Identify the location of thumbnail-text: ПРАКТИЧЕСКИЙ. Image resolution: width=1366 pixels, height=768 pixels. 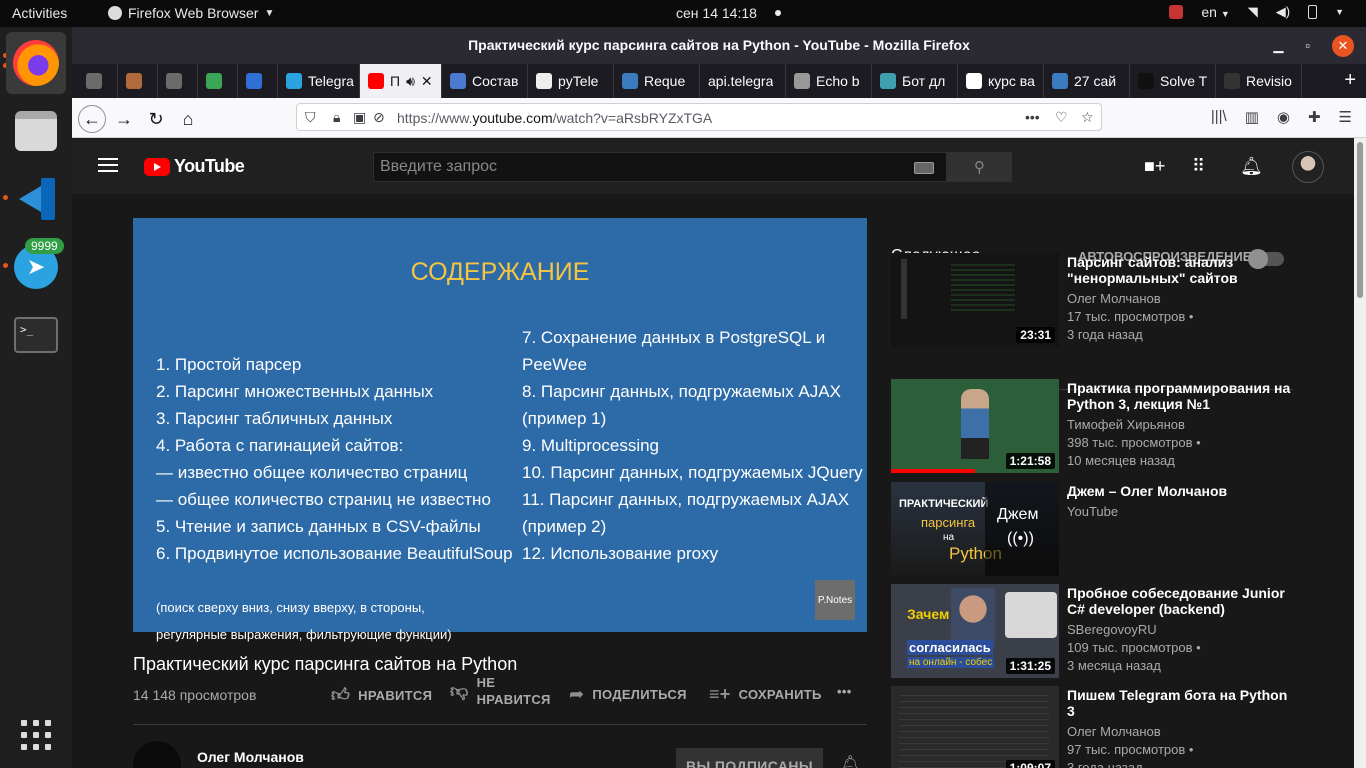
(944, 504).